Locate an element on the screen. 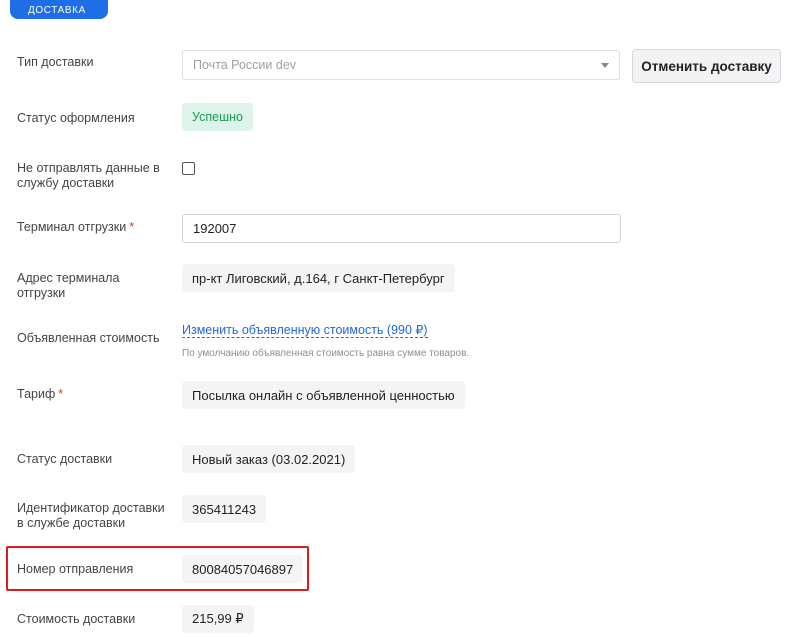 This screenshot has width=788, height=637. delivery-cost-value: 215,99 ₽ is located at coordinates (218, 619).